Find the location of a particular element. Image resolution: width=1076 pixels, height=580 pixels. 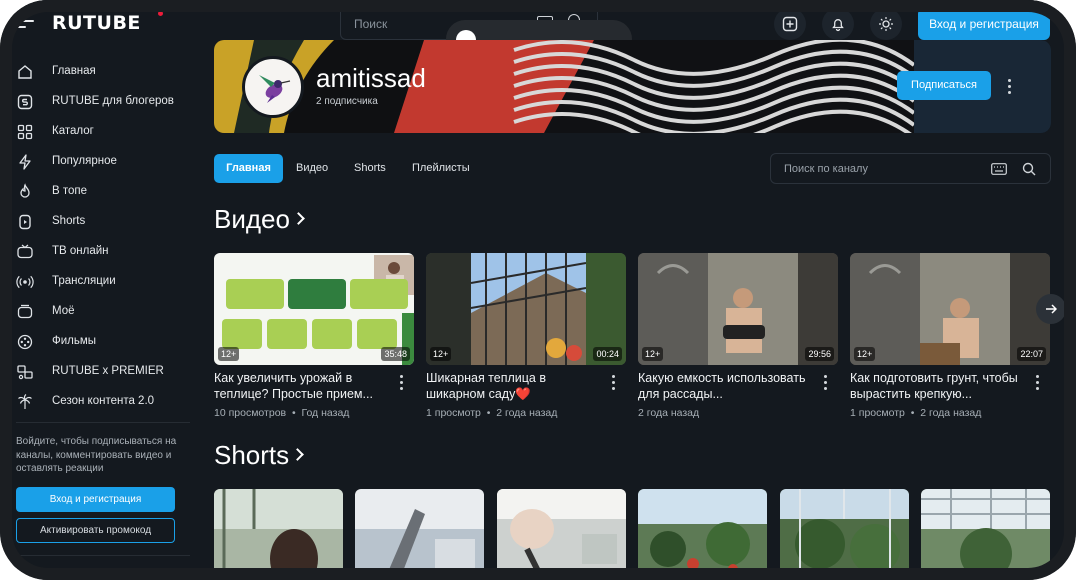

sidebar-item-bloggers: RUTUBE для блогеров is located at coordinates (102, 102).